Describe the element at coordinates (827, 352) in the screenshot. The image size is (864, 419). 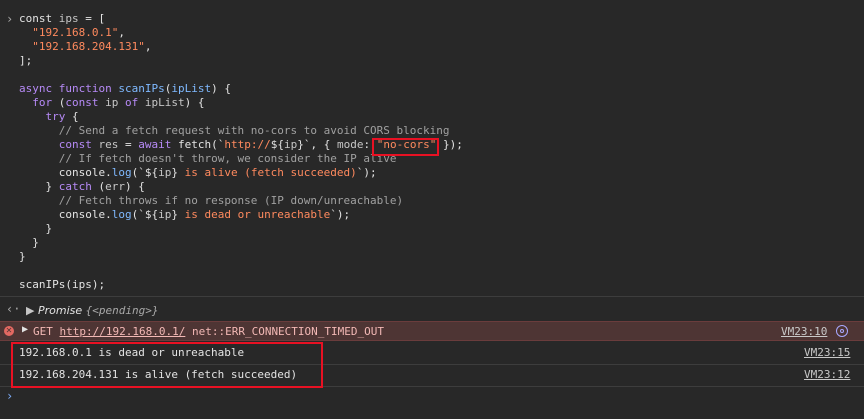
I see `log-source-link: VM23:15` at that location.